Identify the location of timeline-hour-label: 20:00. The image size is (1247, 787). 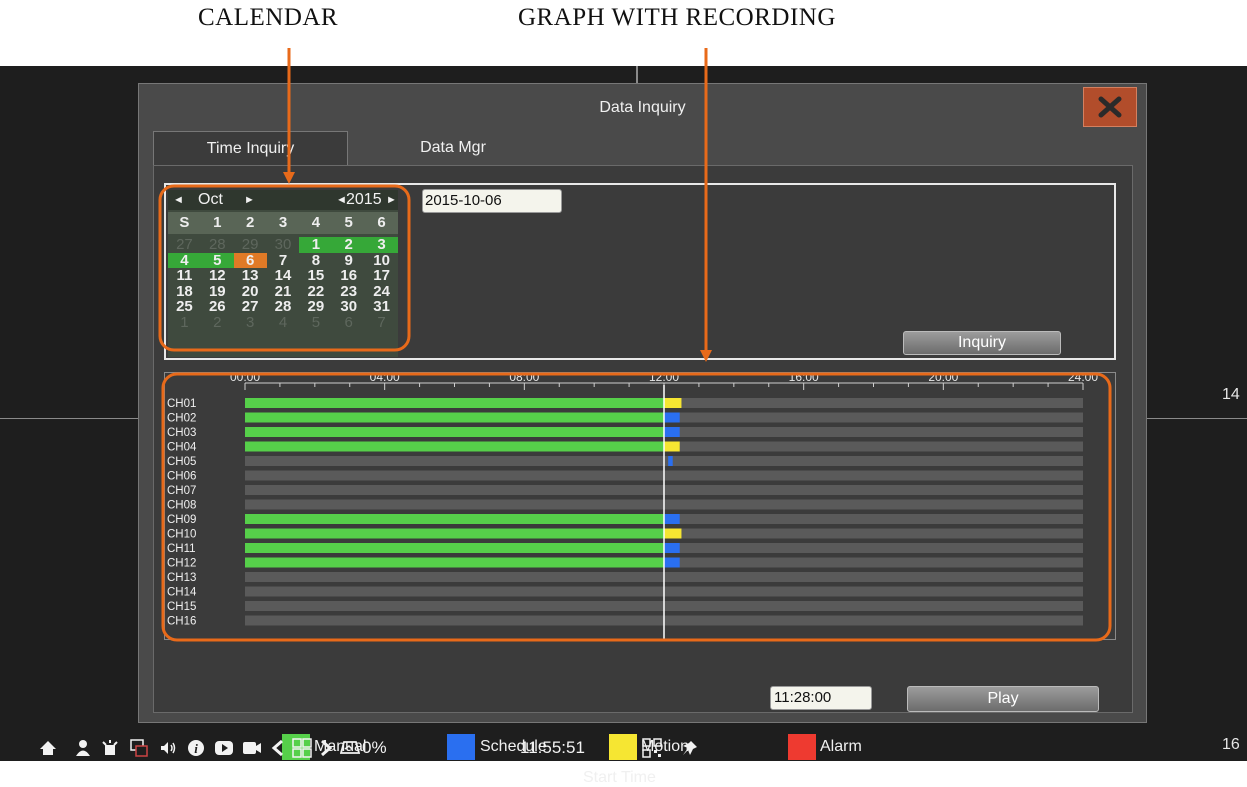
(943, 378).